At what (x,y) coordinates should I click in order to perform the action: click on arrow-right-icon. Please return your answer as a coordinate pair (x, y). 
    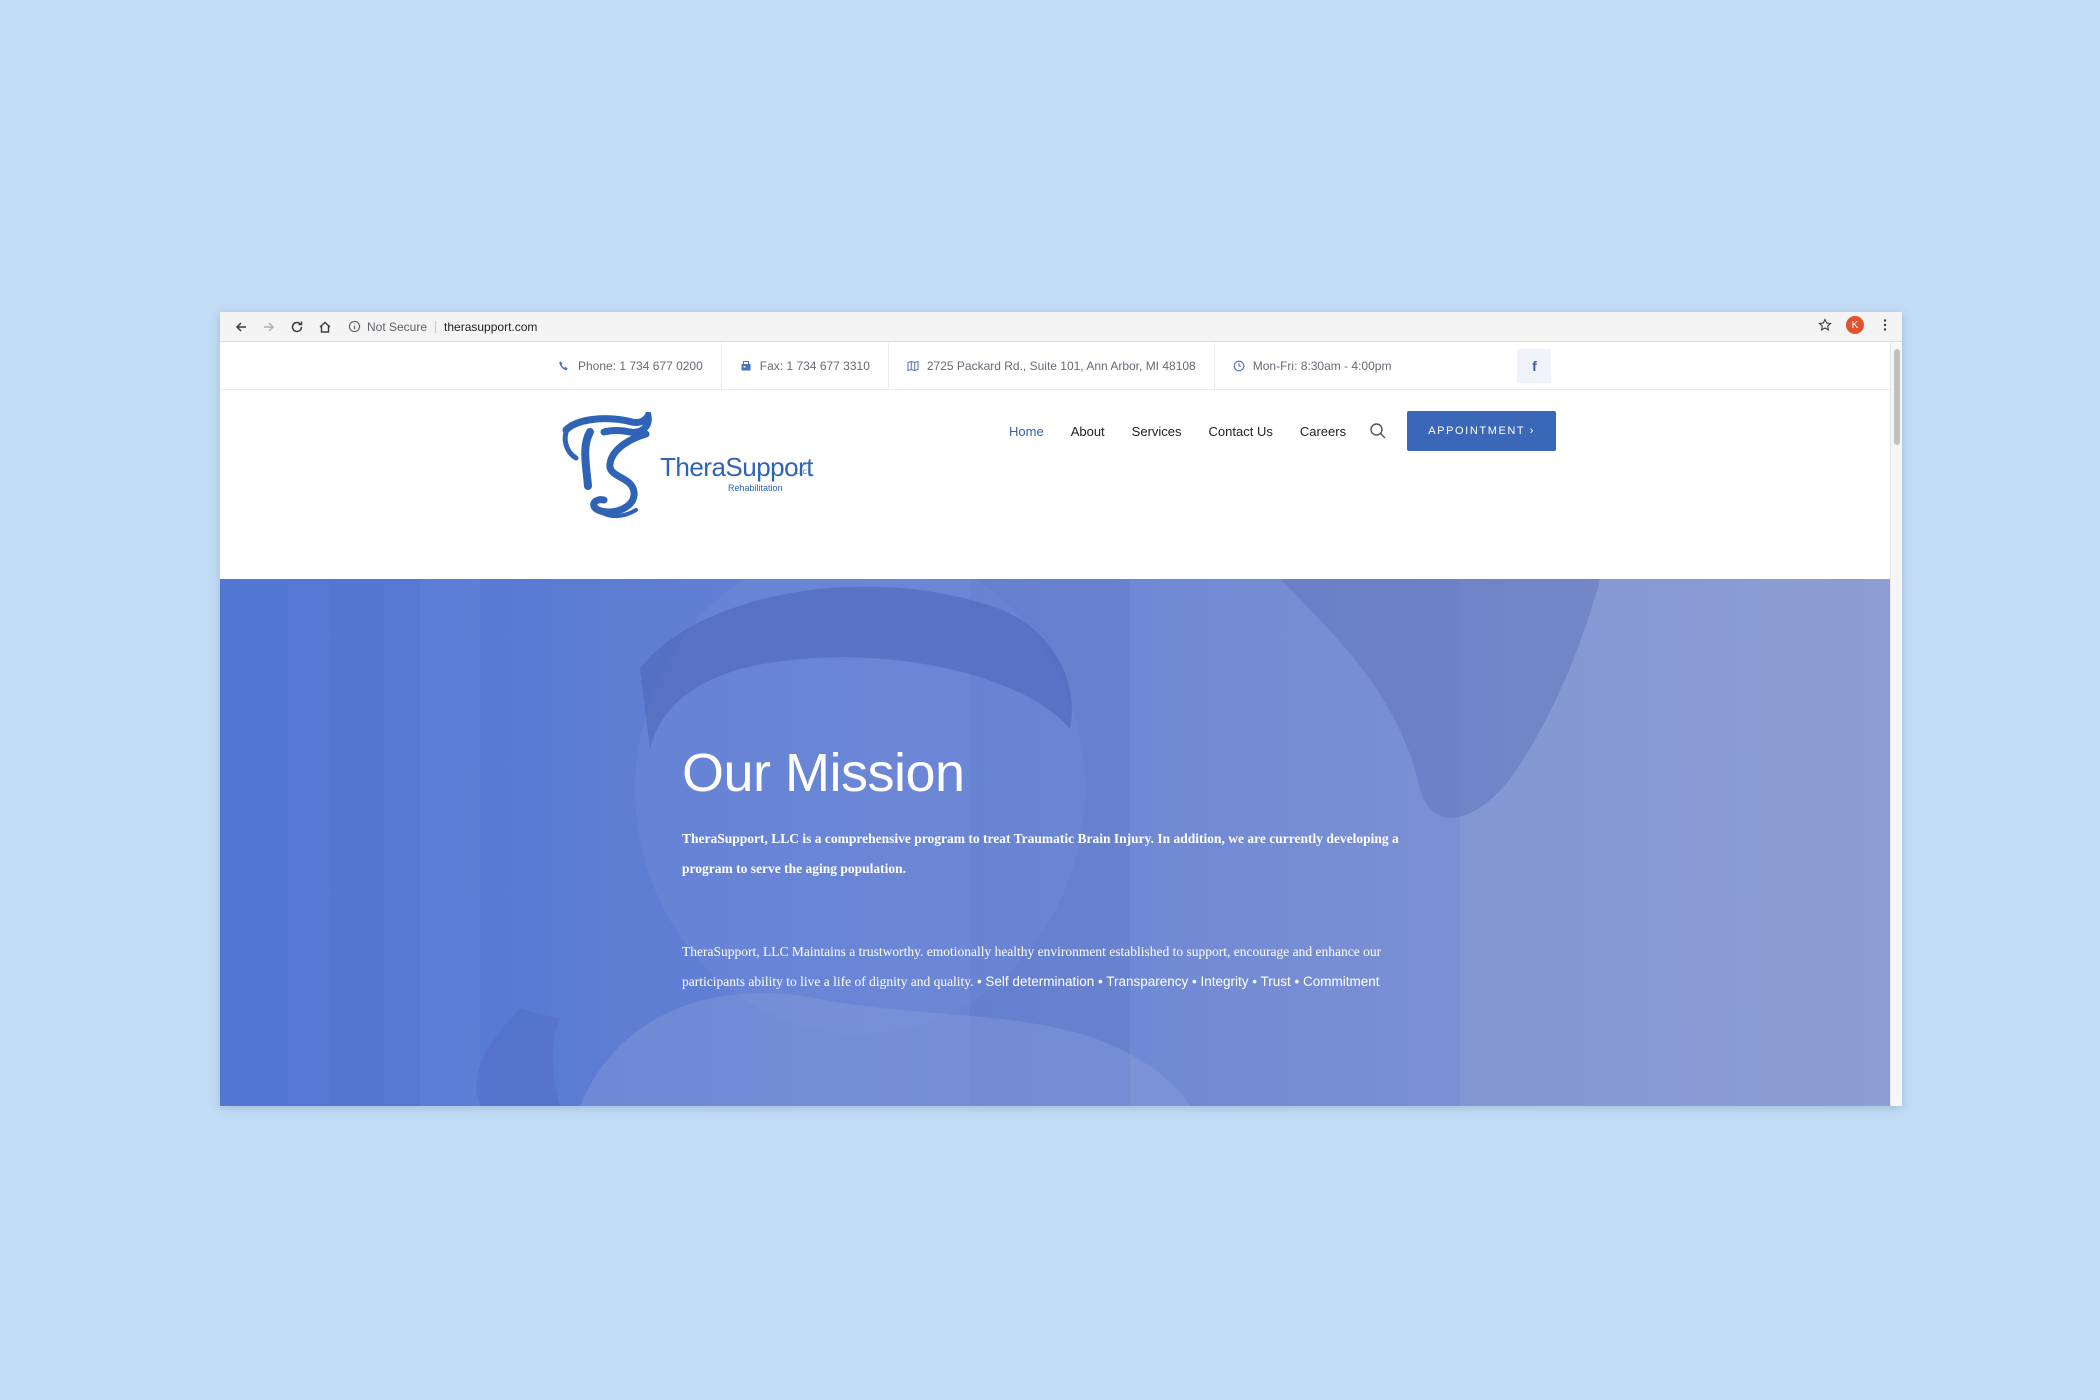
    Looking at the image, I should click on (269, 326).